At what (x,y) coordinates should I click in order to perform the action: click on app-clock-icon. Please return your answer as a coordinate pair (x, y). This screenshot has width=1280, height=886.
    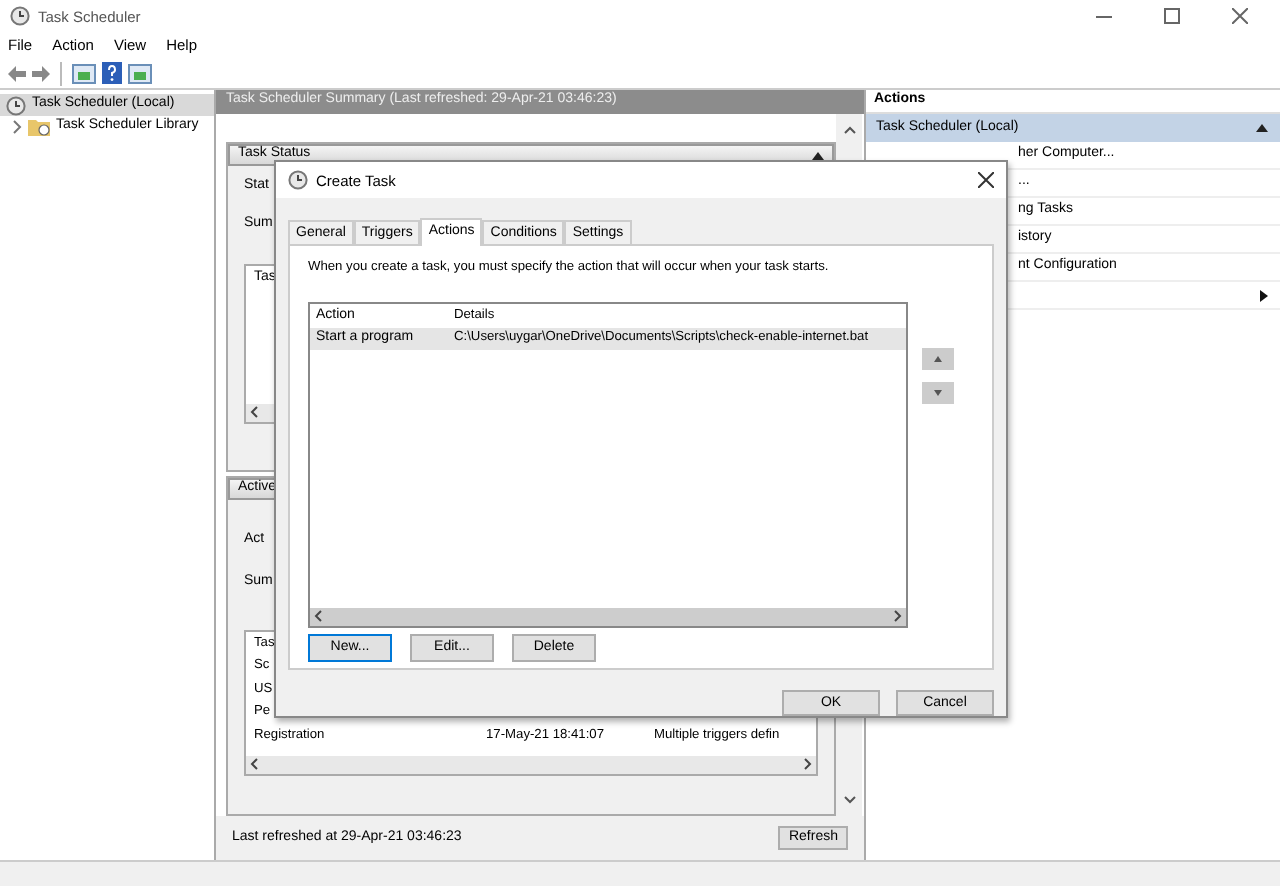
    Looking at the image, I should click on (20, 16).